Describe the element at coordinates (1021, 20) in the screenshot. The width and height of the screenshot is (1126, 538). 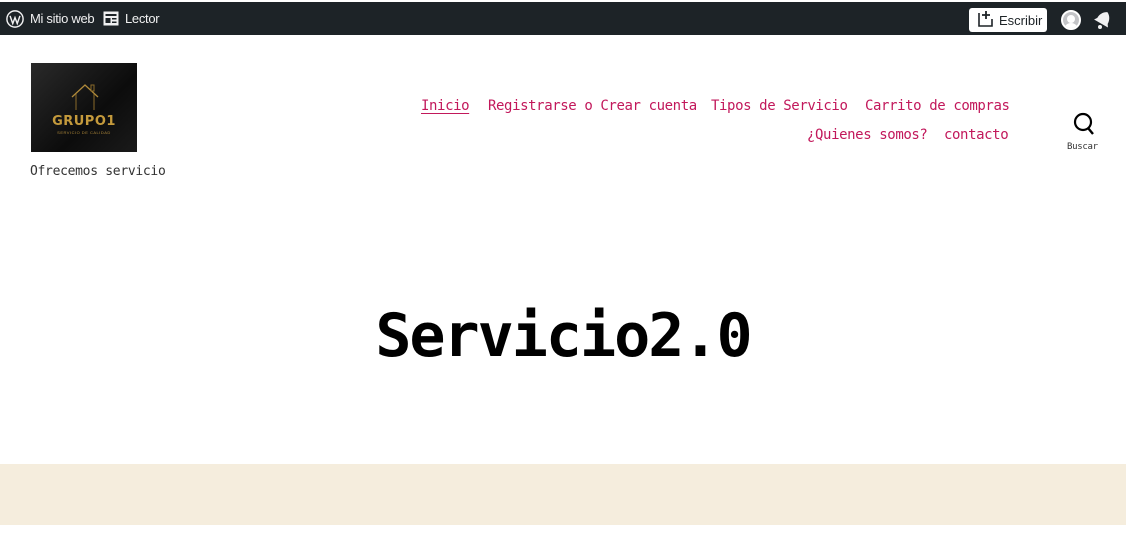
I see `write-label: Escribir` at that location.